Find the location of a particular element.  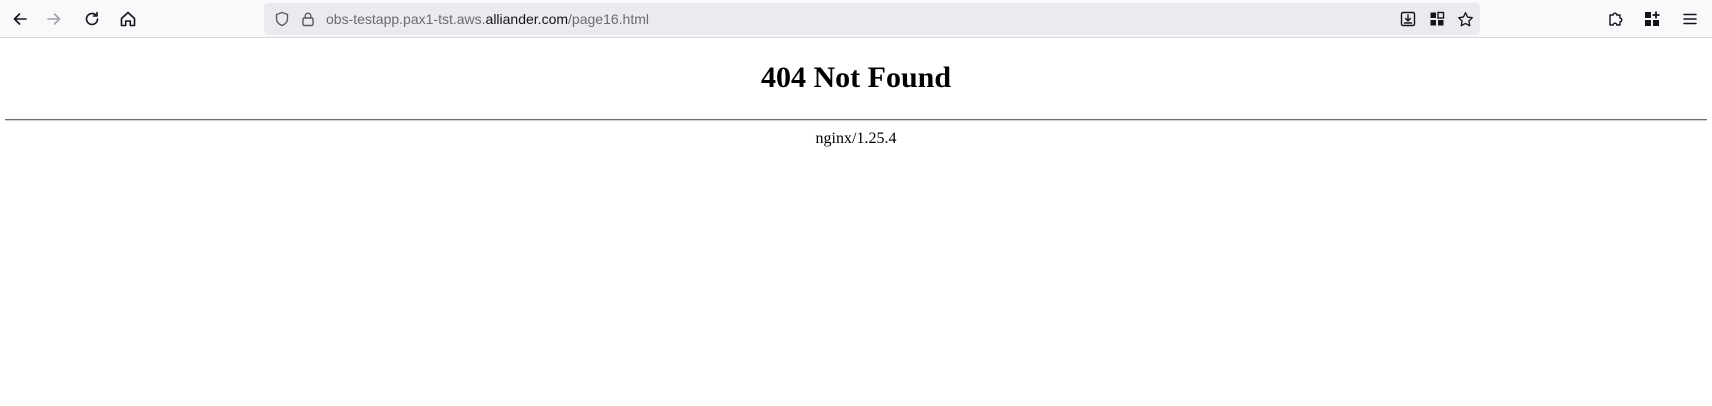

arrow-right-icon is located at coordinates (54, 19).